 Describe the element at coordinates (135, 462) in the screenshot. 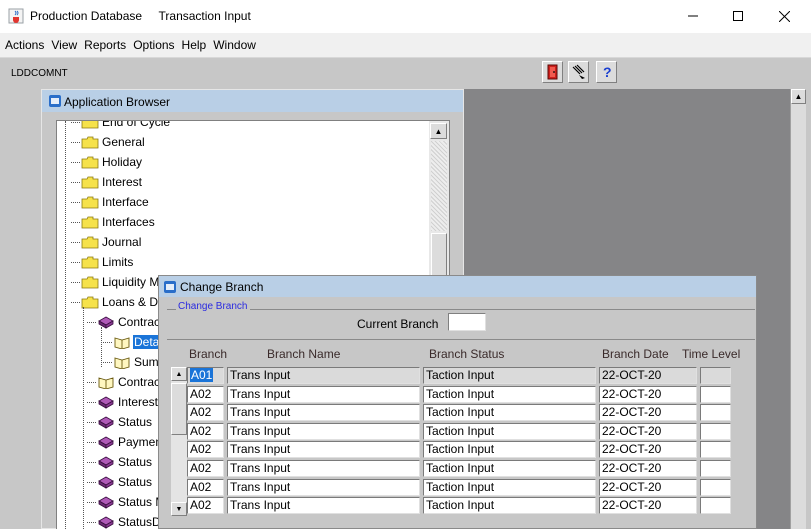

I see `tree-node-label: Status` at that location.